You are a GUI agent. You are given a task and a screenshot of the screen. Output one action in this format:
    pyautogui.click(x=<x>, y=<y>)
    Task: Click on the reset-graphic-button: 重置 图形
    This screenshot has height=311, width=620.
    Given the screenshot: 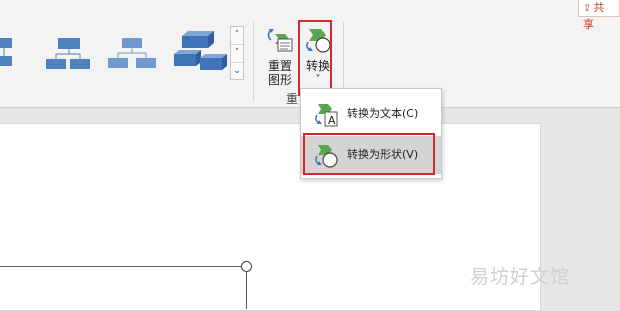 What is the action you would take?
    pyautogui.click(x=280, y=57)
    